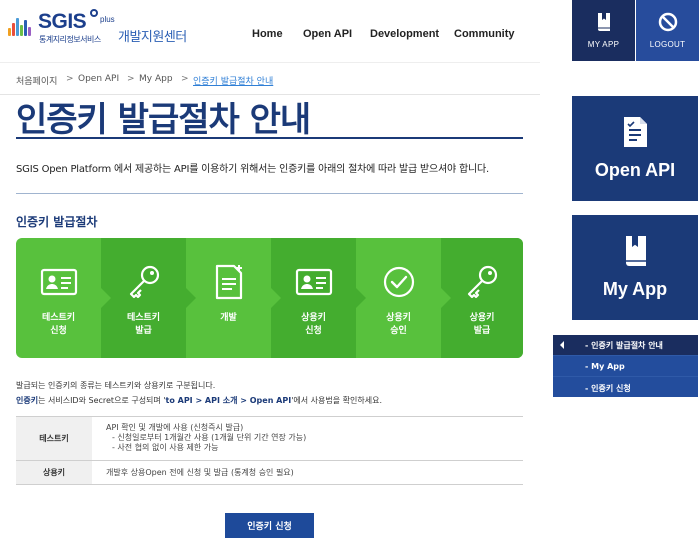 The width and height of the screenshot is (700, 548). Describe the element at coordinates (667, 44) in the screenshot. I see `logout-label: LOGOUT` at that location.